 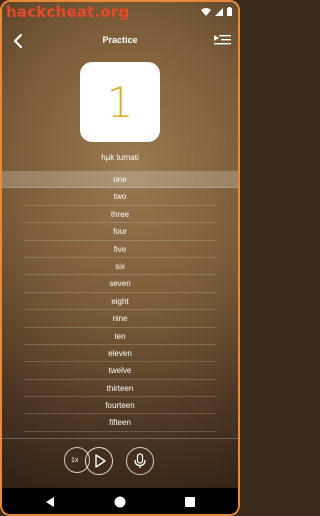 What do you see at coordinates (222, 40) in the screenshot?
I see `playlist-button` at bounding box center [222, 40].